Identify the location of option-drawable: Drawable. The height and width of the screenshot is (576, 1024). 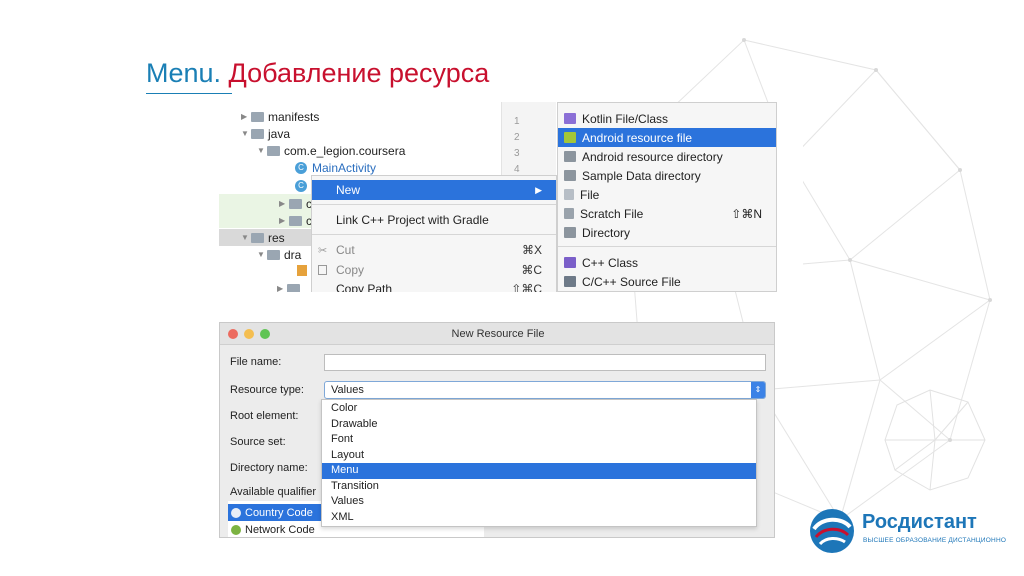
(539, 425).